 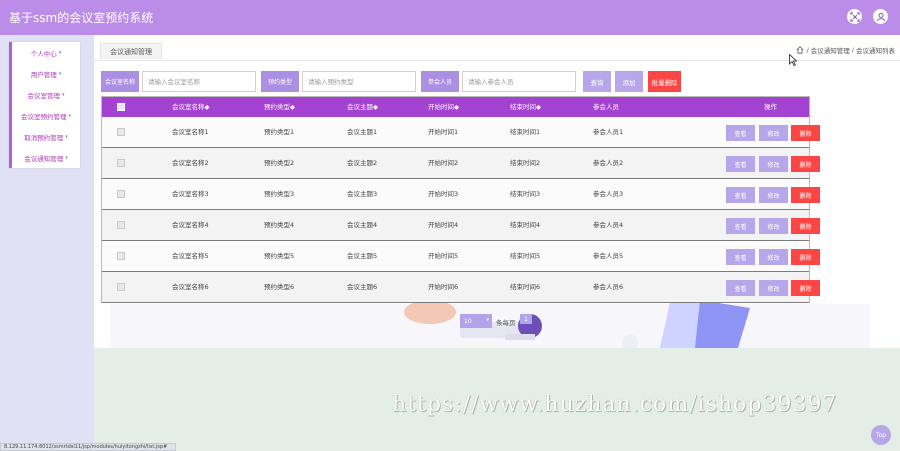 I want to click on breadcrumb-item: 会议通知列表, so click(x=875, y=51).